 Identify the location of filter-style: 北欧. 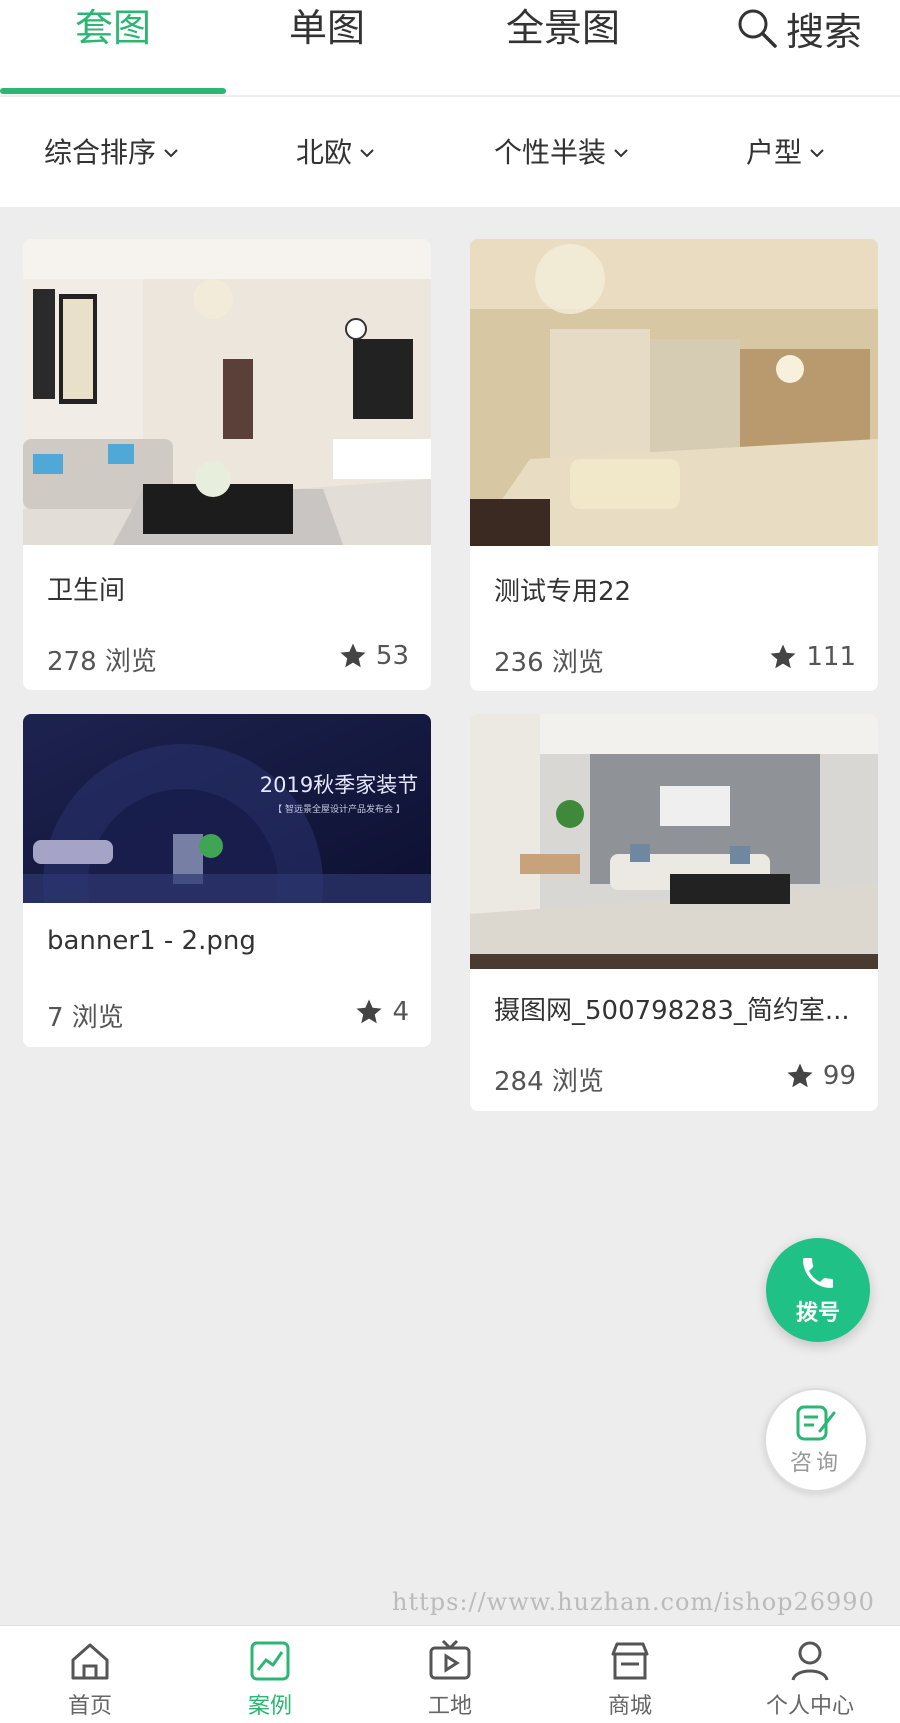
(336, 153).